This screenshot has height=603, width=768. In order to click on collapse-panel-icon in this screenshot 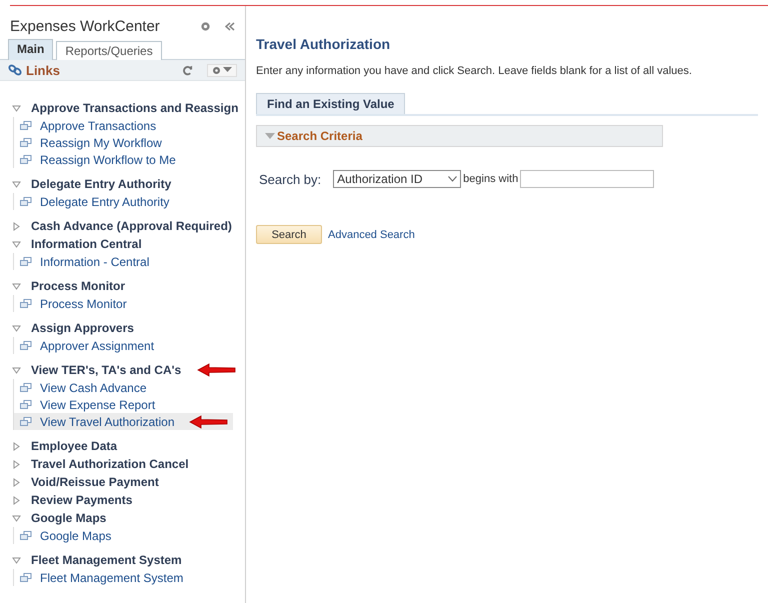, I will do `click(230, 26)`.